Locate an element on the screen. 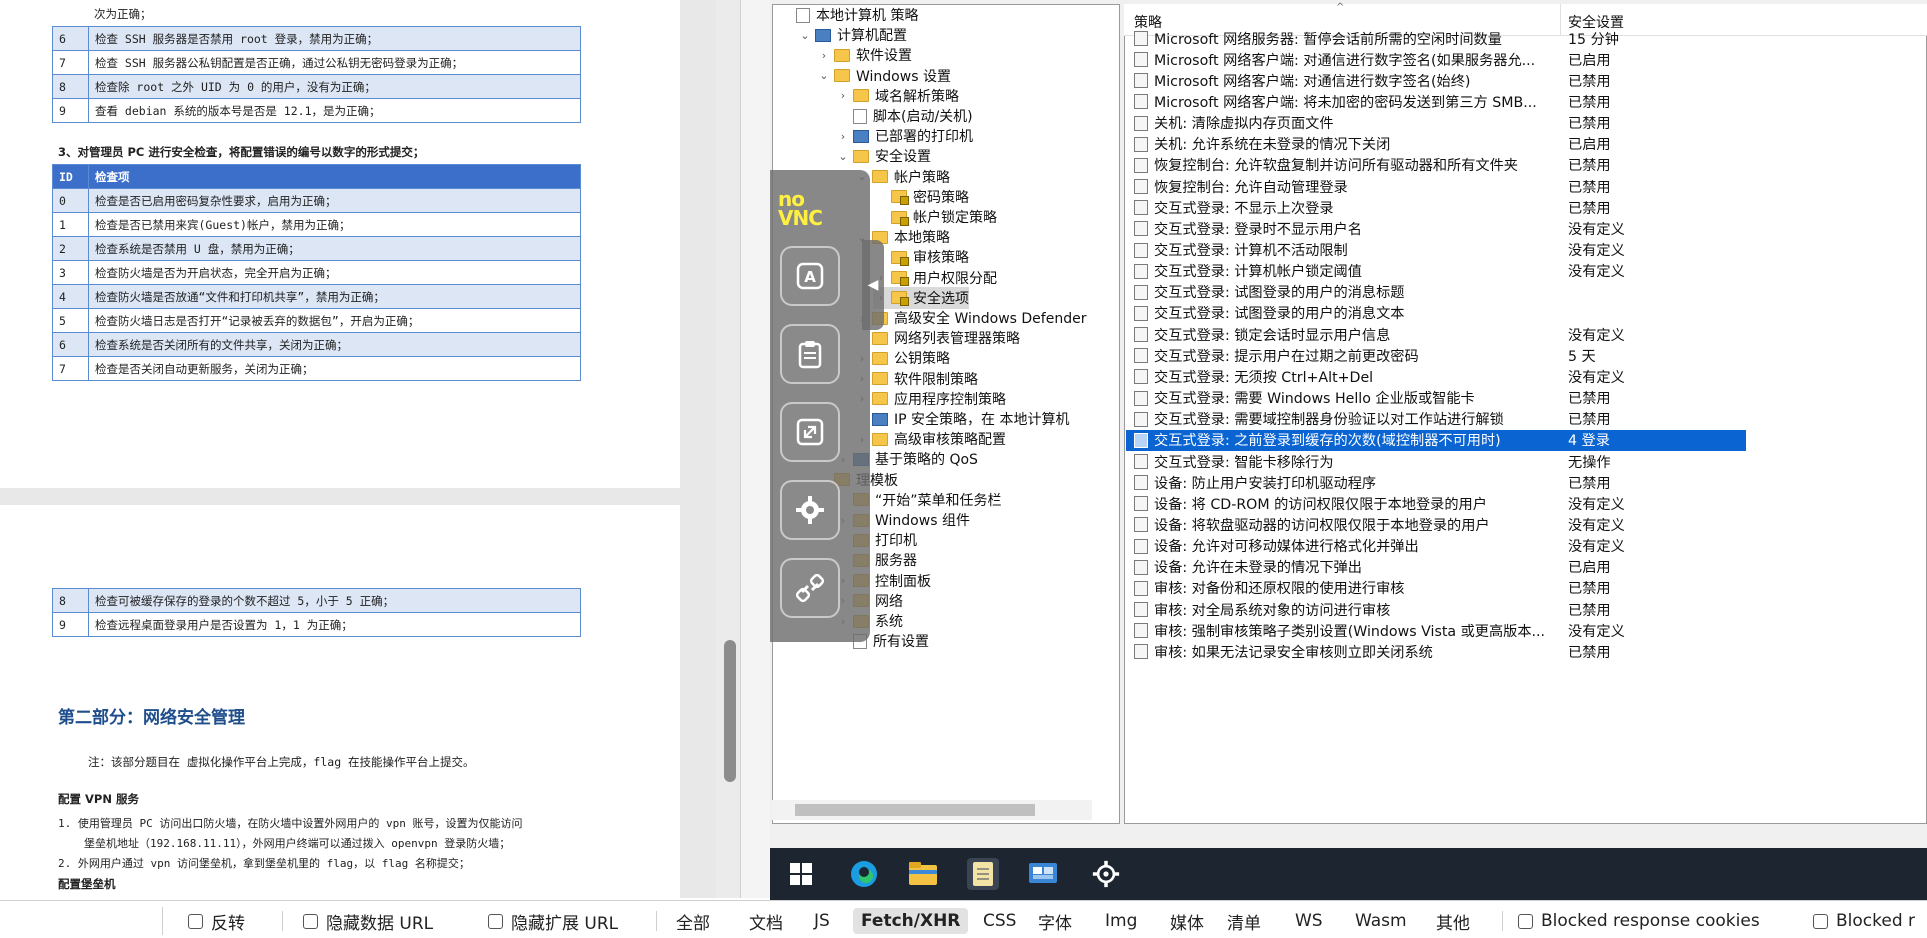 This screenshot has height=938, width=1927. filter-type-button: 媒体 is located at coordinates (1187, 921).